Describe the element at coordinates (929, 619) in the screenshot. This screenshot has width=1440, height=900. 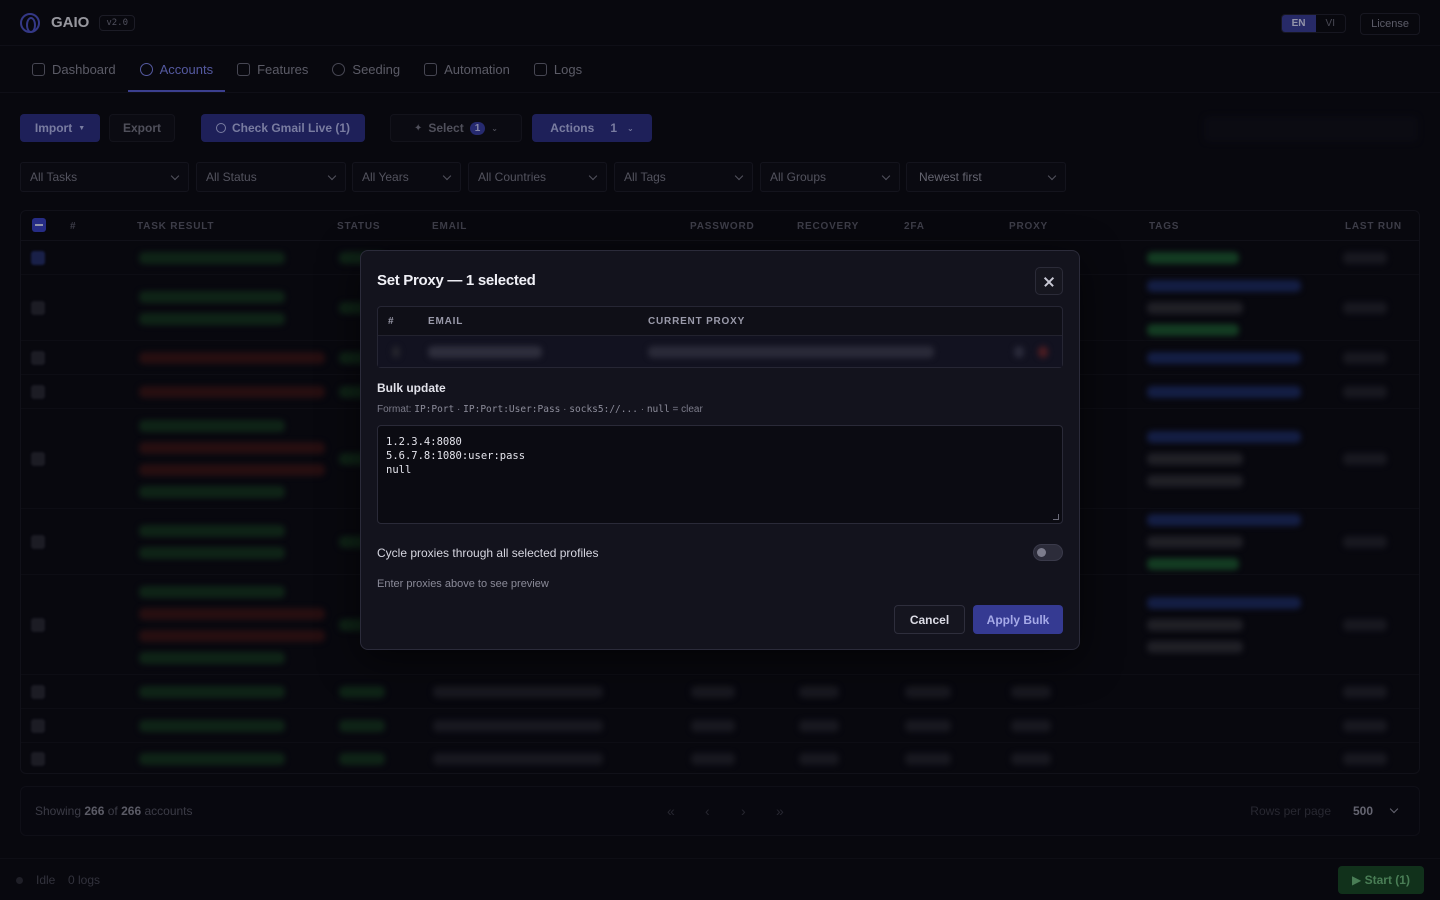
I see `cancel-button: Cancel` at that location.